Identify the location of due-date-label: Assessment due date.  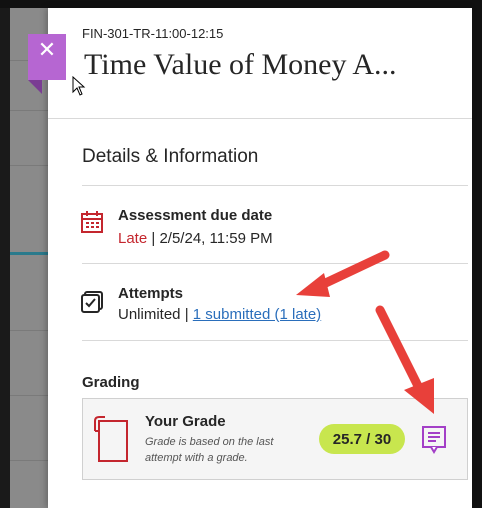
(195, 215).